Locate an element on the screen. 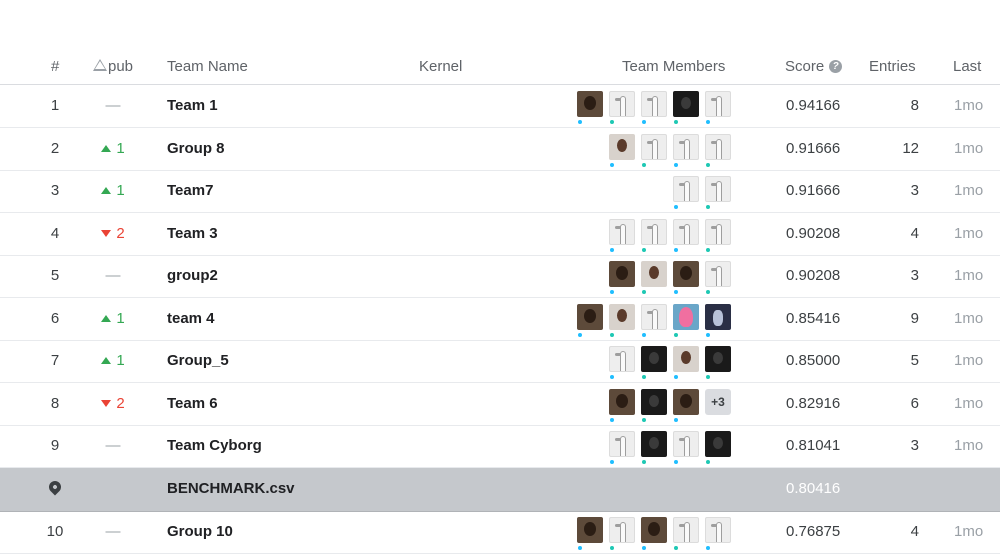  entries-cell: 12 is located at coordinates (910, 148).